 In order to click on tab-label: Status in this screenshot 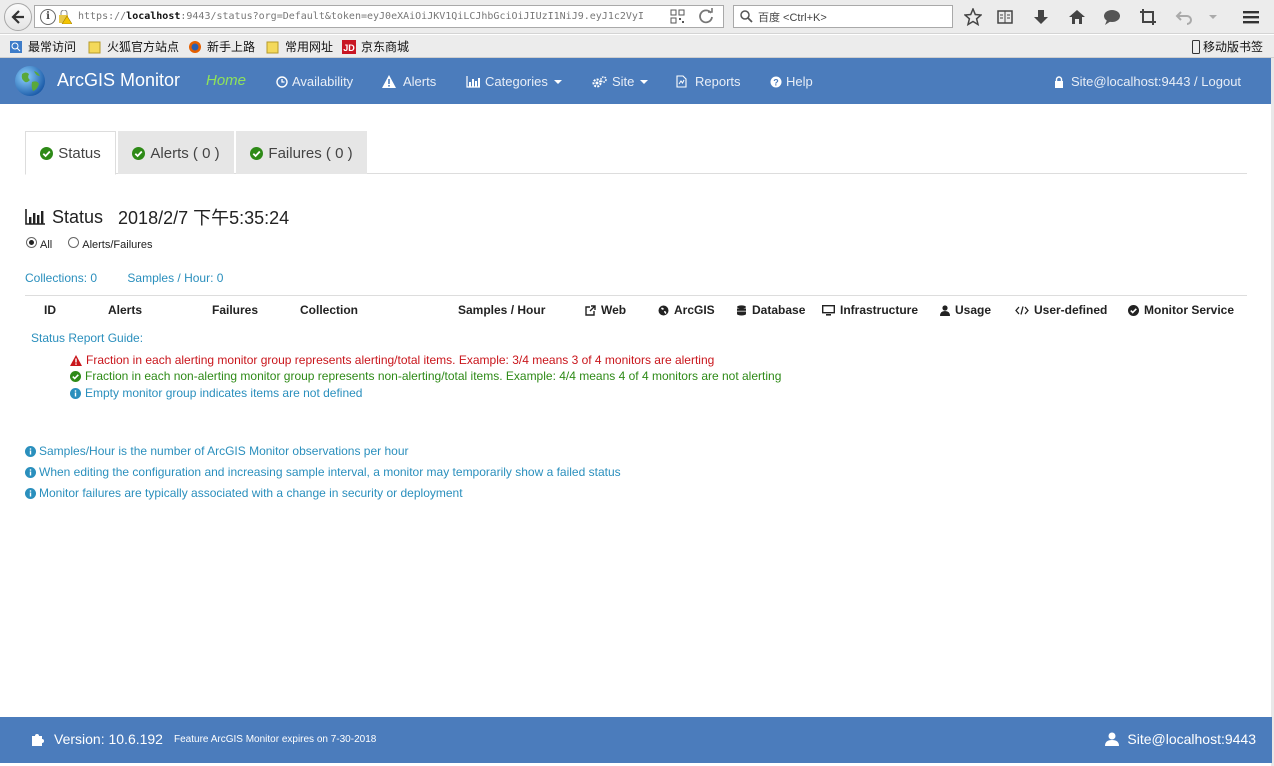, I will do `click(79, 153)`.